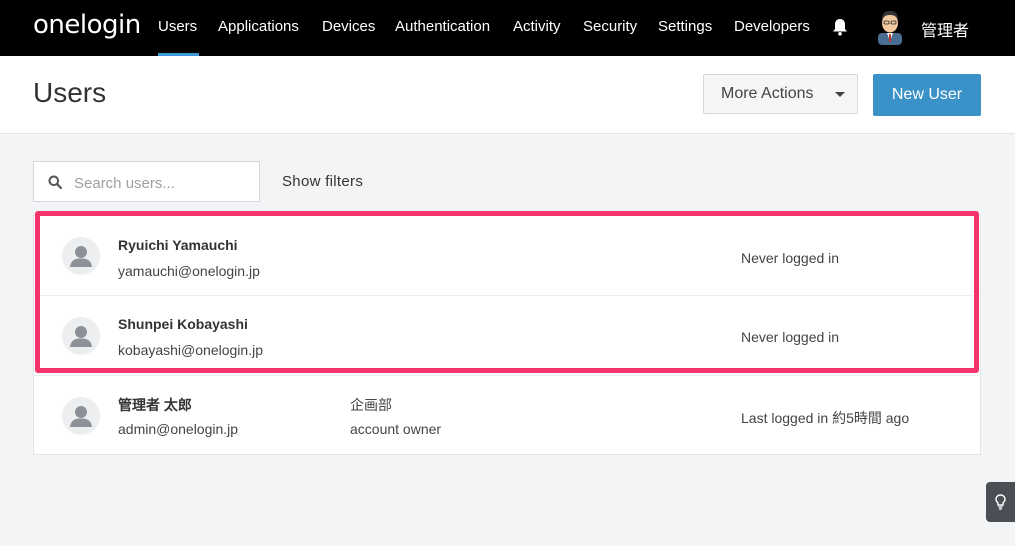 This screenshot has width=1015, height=546. I want to click on search-icon, so click(55, 182).